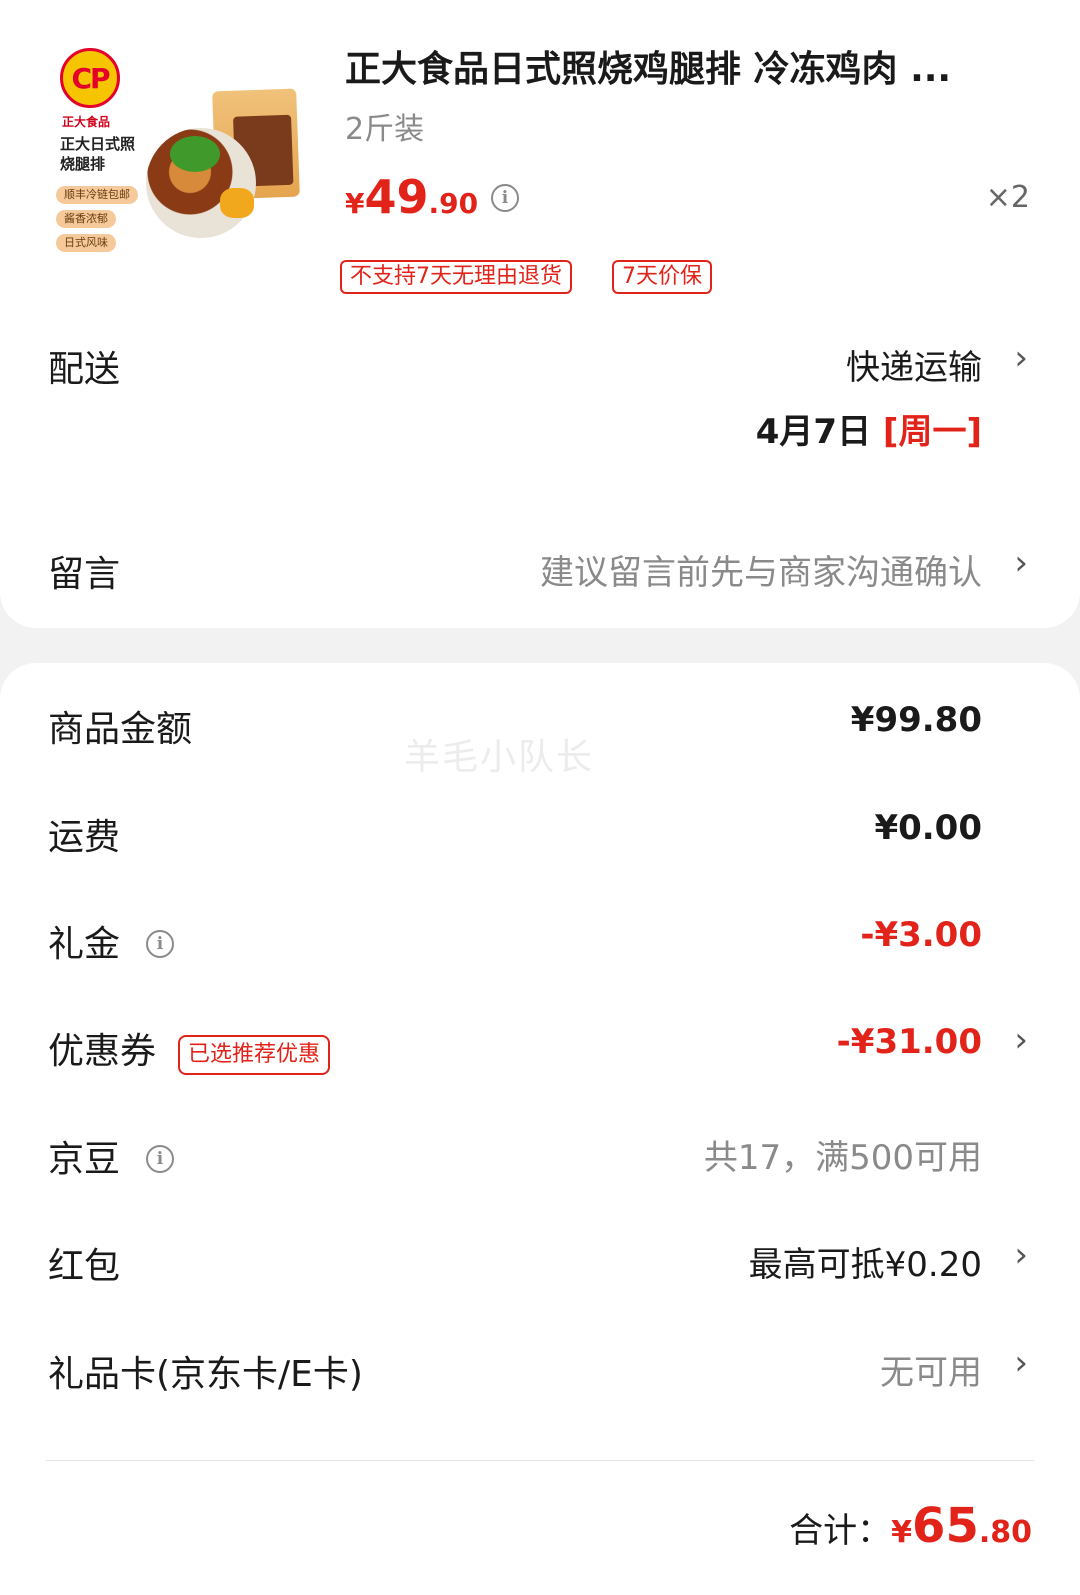  What do you see at coordinates (84, 369) in the screenshot?
I see `delivery-label: 配送` at bounding box center [84, 369].